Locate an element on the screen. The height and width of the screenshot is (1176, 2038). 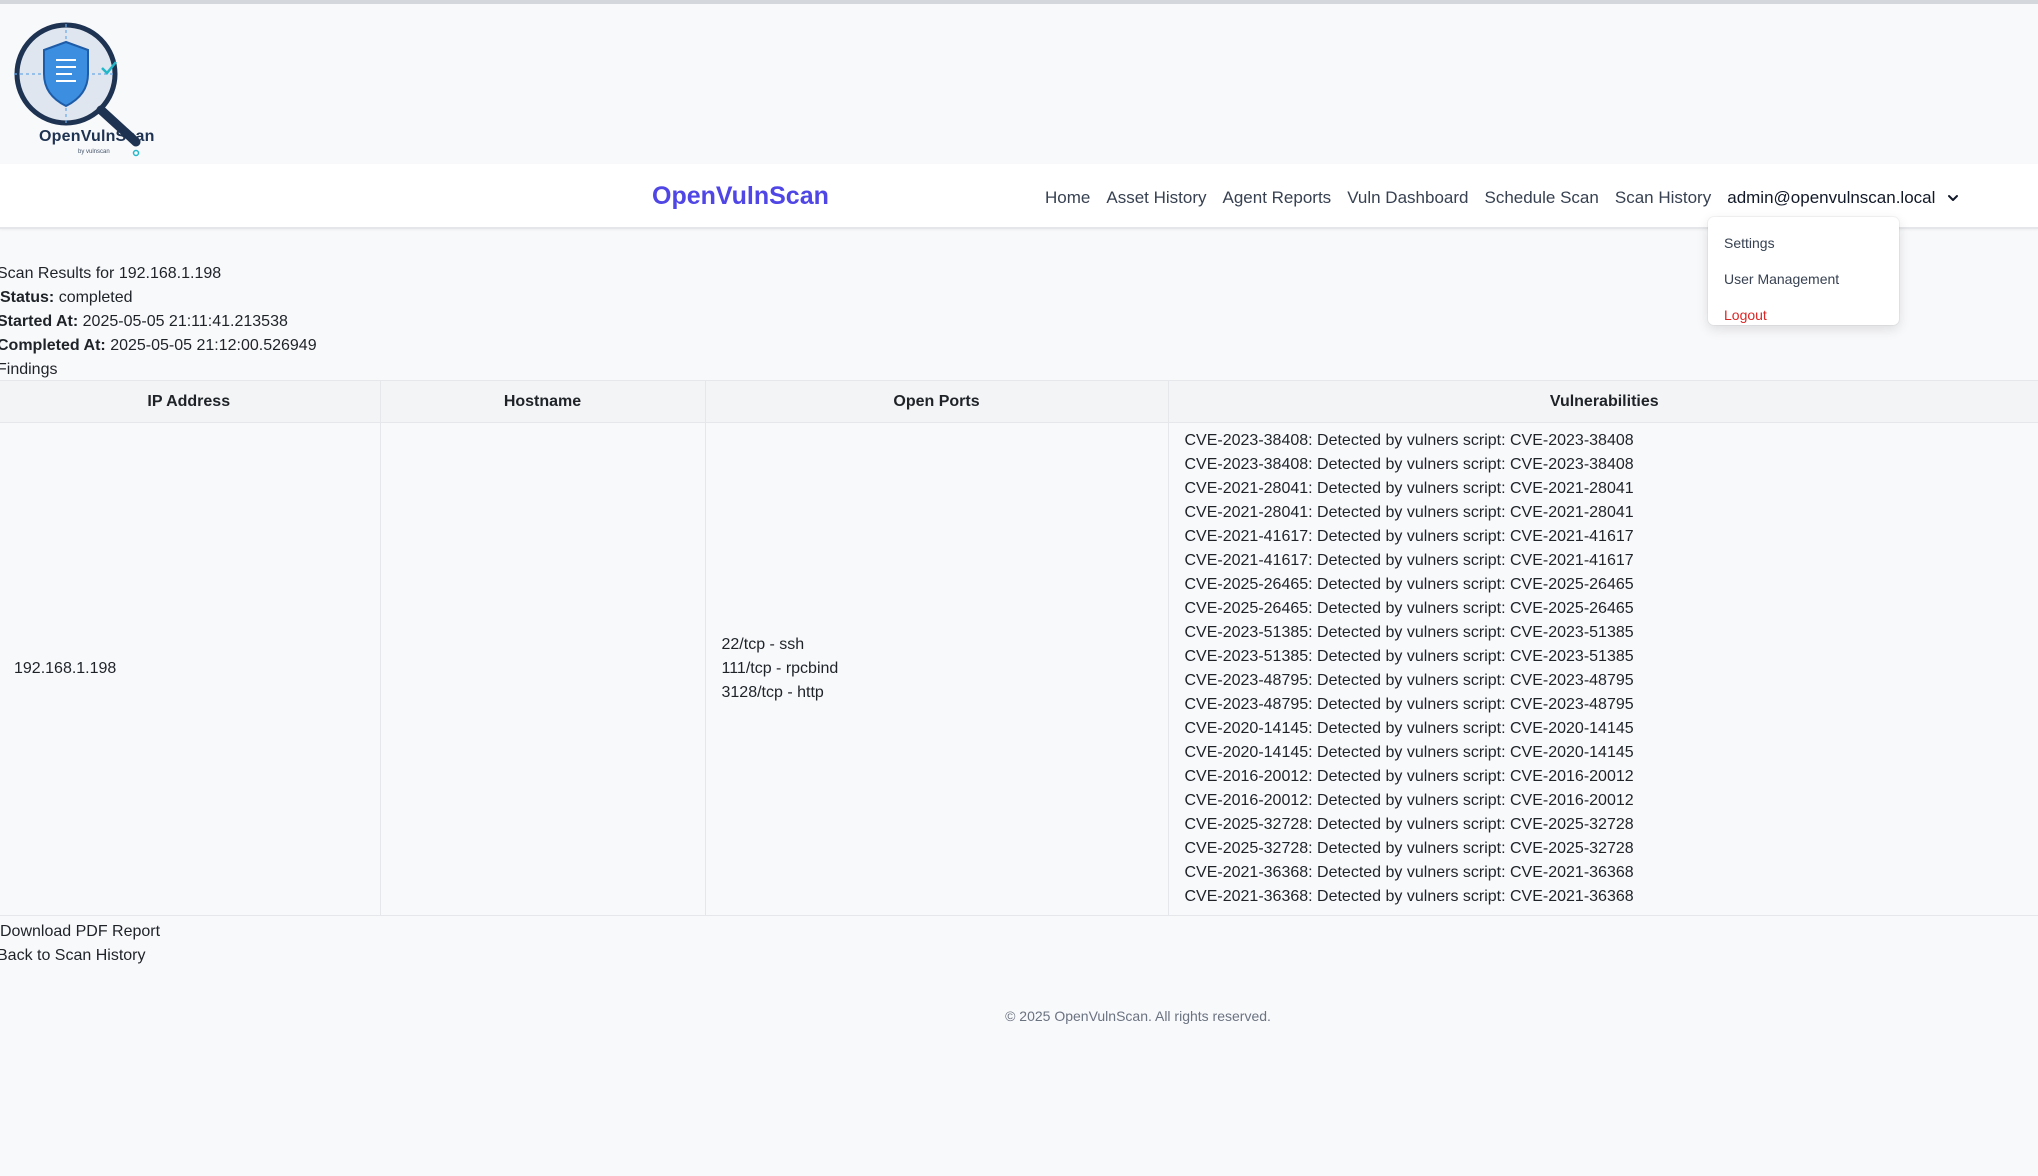
completed-value: 2025-05-05 21:12:00.526949 is located at coordinates (213, 345).